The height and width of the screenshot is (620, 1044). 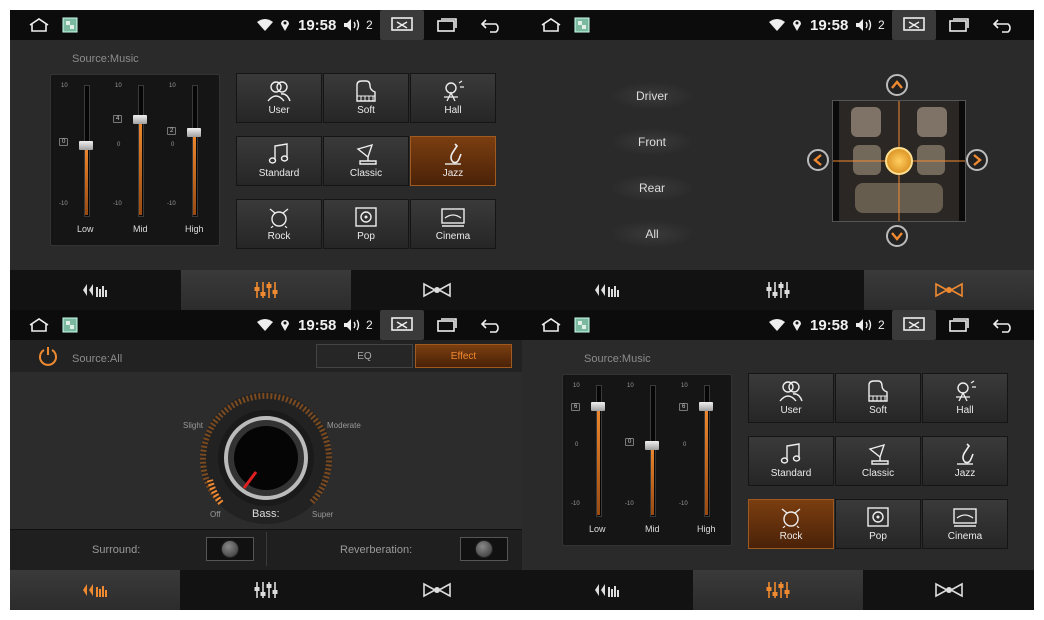 I want to click on slider-label: Low, so click(x=597, y=529).